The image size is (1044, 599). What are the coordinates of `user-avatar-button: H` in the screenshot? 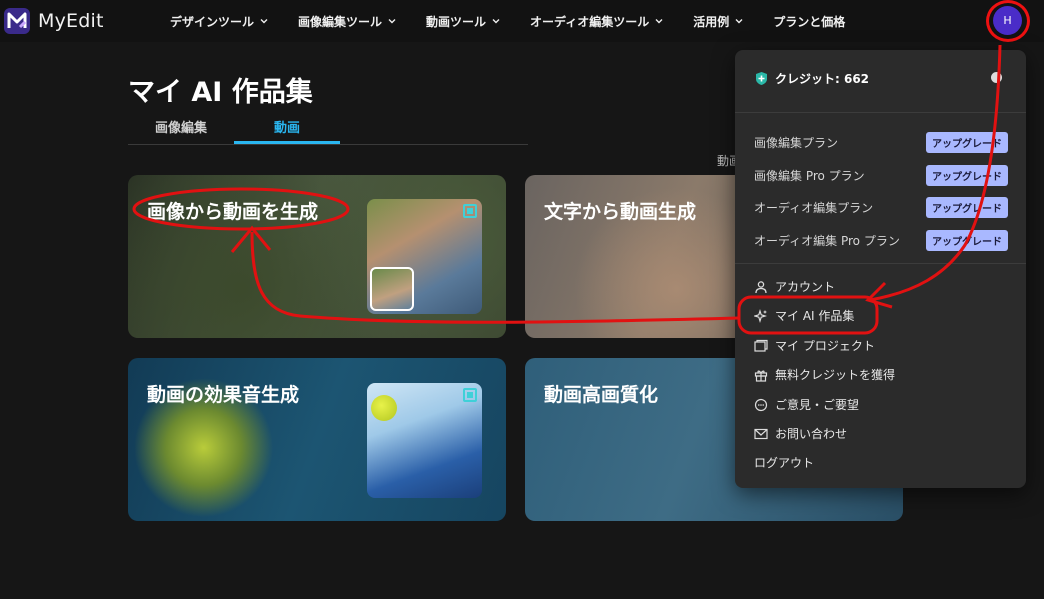 It's located at (1007, 20).